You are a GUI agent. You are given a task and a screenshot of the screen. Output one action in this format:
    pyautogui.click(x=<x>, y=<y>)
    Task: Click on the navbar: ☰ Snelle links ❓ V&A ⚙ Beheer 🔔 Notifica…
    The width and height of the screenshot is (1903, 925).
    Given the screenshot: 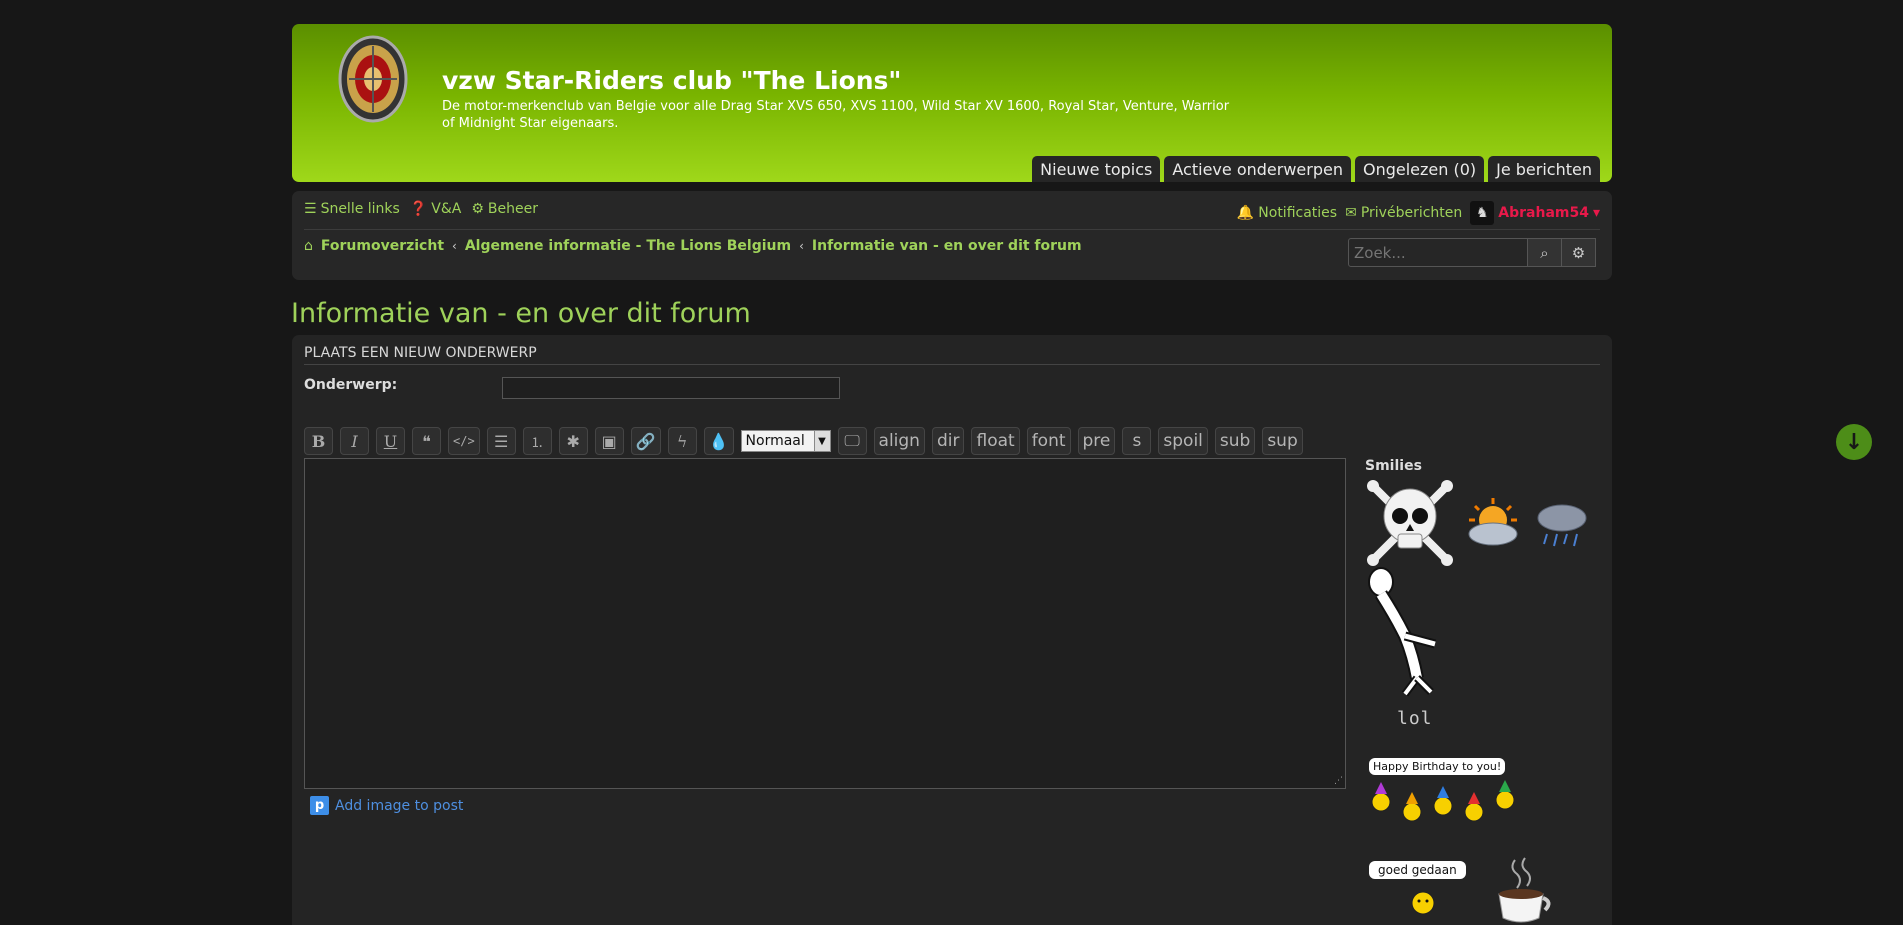 What is the action you would take?
    pyautogui.click(x=952, y=235)
    